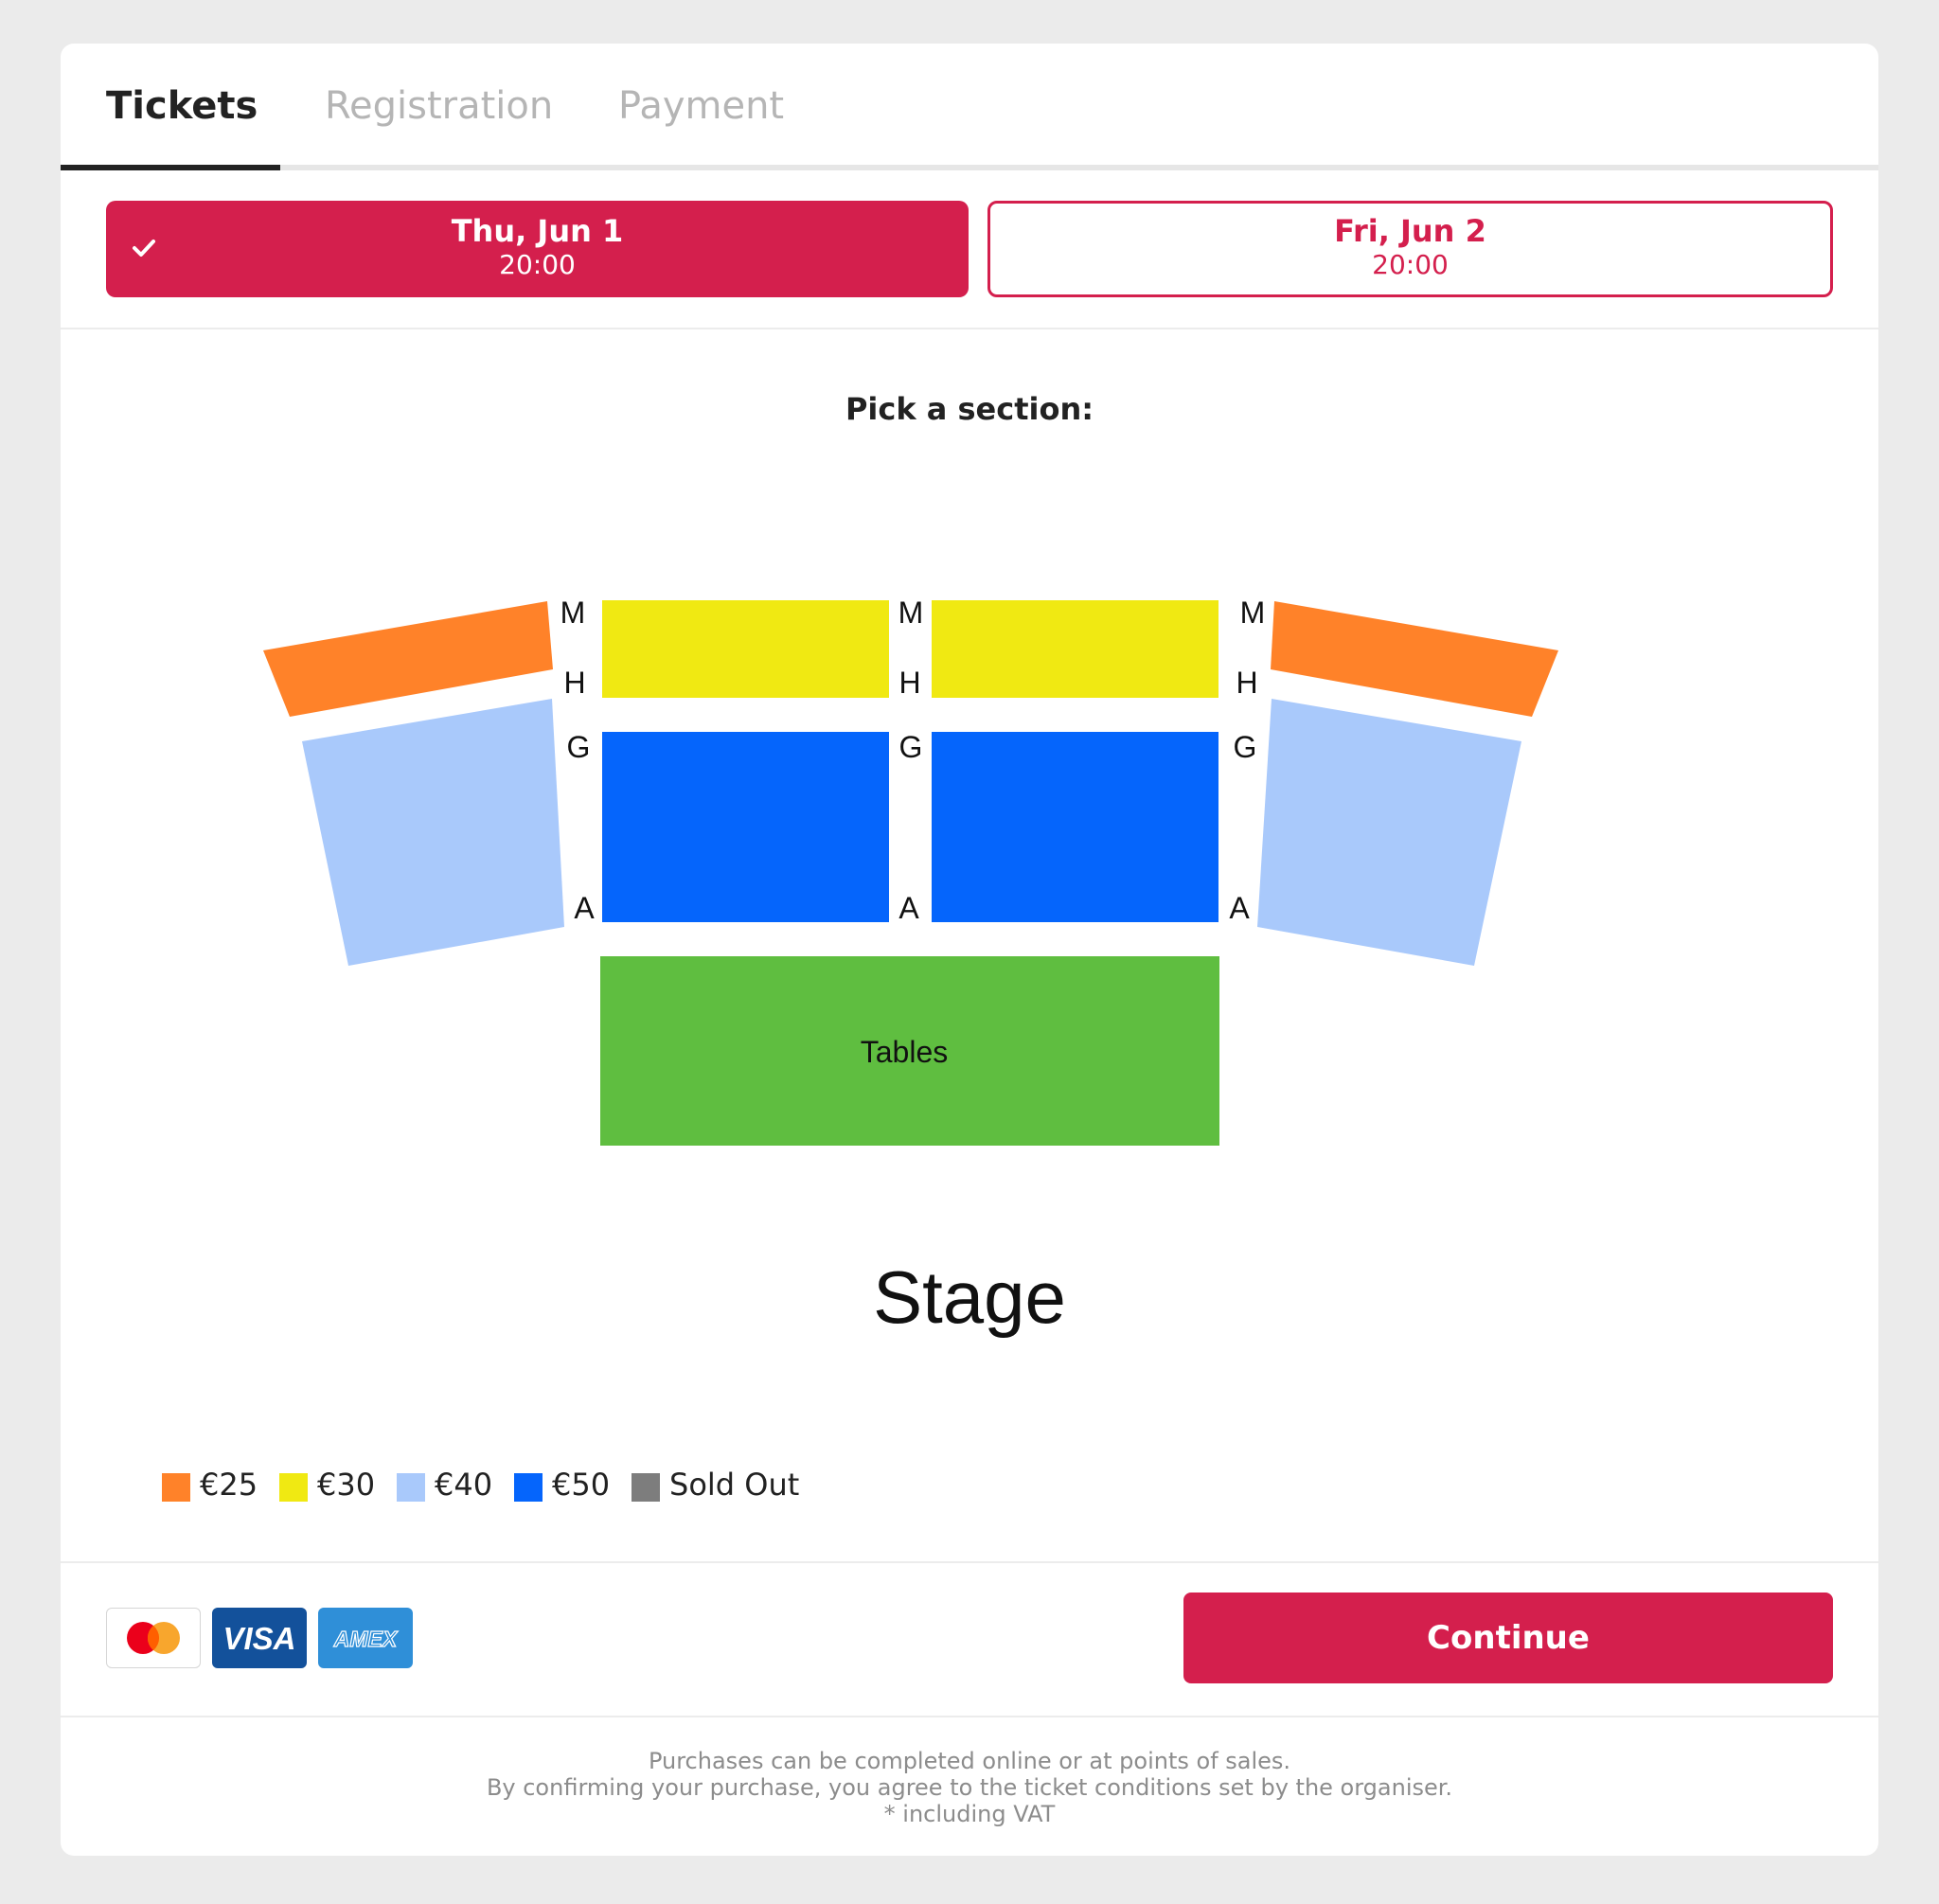  What do you see at coordinates (346, 1485) in the screenshot?
I see `legend-label: €30` at bounding box center [346, 1485].